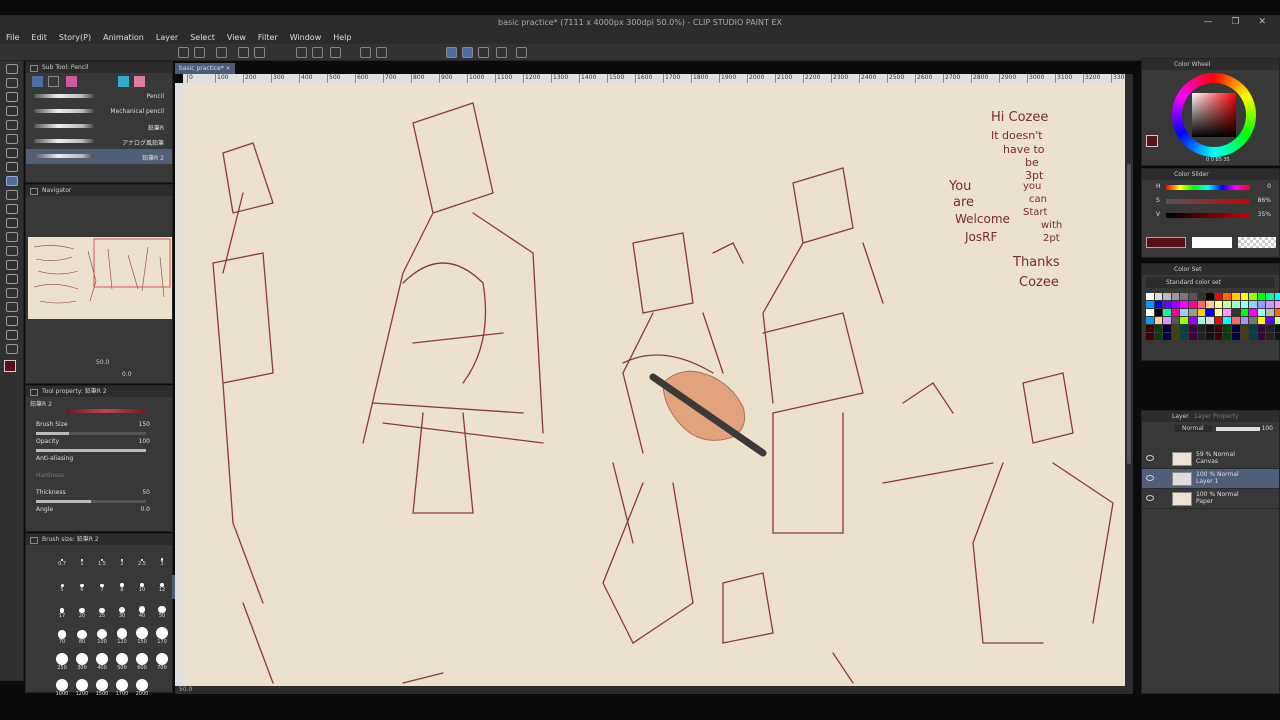 The image size is (1280, 720). Describe the element at coordinates (99, 141) in the screenshot. I see `brush-item: アナログ風鉛筆` at that location.